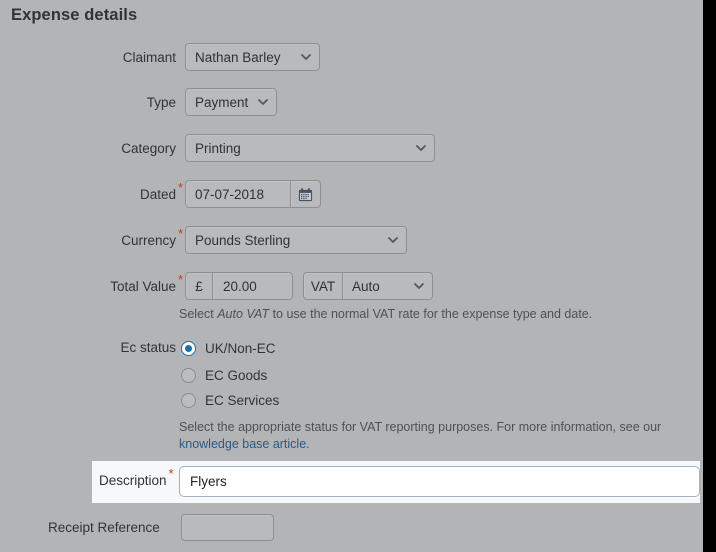 Image resolution: width=716 pixels, height=552 pixels. I want to click on radio-option-uk-non-ec: UK/Non-EC, so click(228, 348).